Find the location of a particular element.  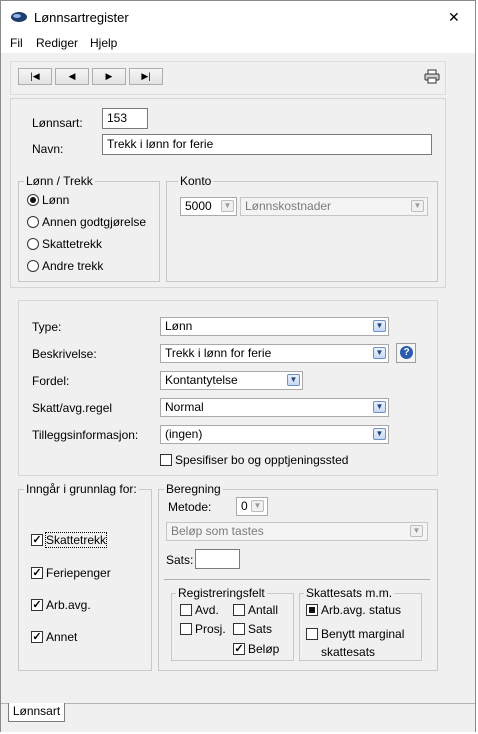

radio-annen-godtgjorelse is located at coordinates (33, 222).